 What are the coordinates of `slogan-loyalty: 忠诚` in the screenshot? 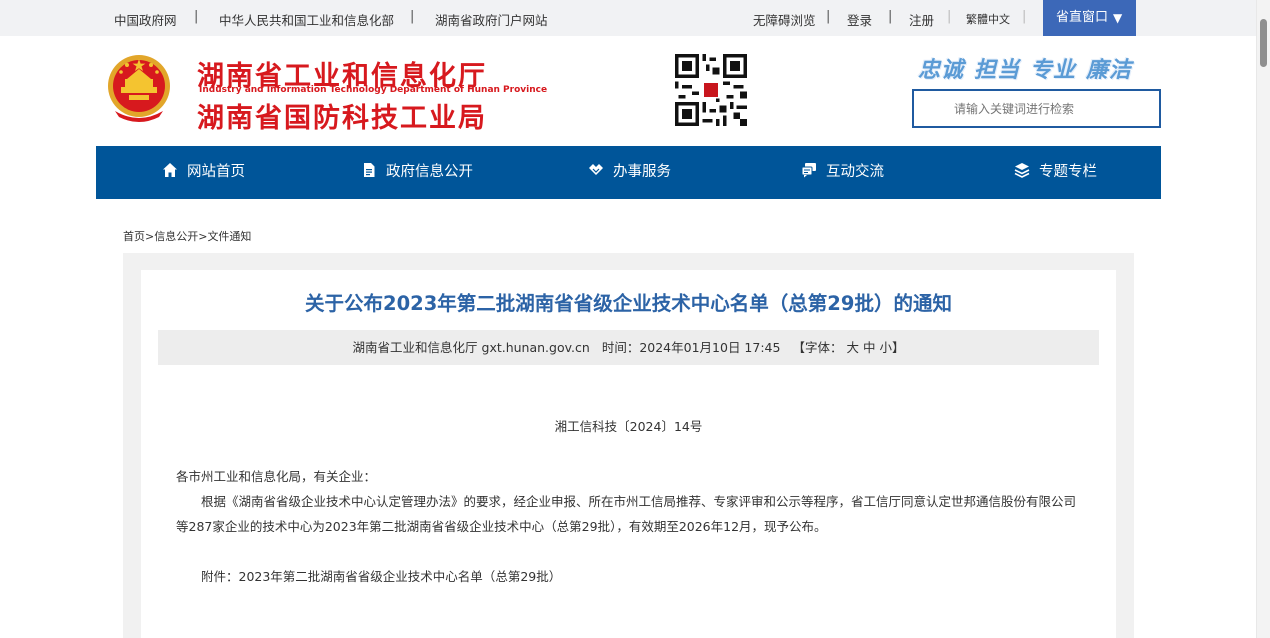 It's located at (941, 70).